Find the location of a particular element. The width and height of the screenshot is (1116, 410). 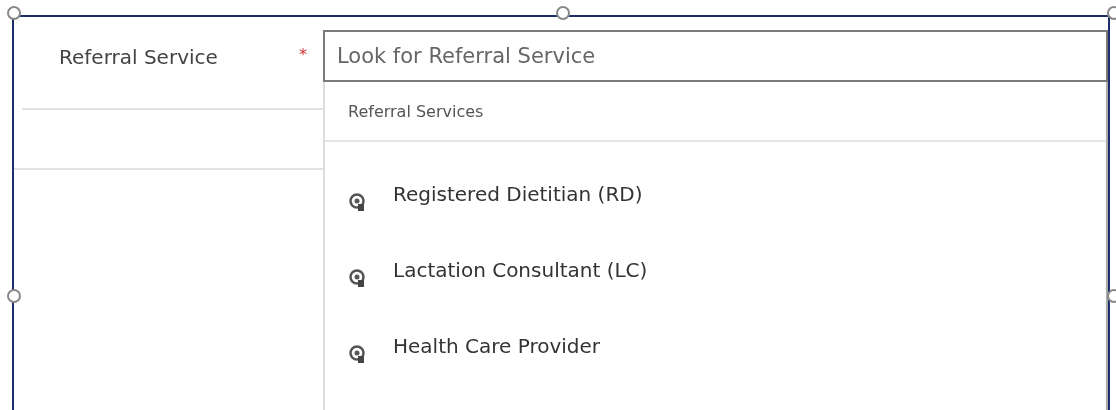

dropdown-header: Referral Services is located at coordinates (416, 111).